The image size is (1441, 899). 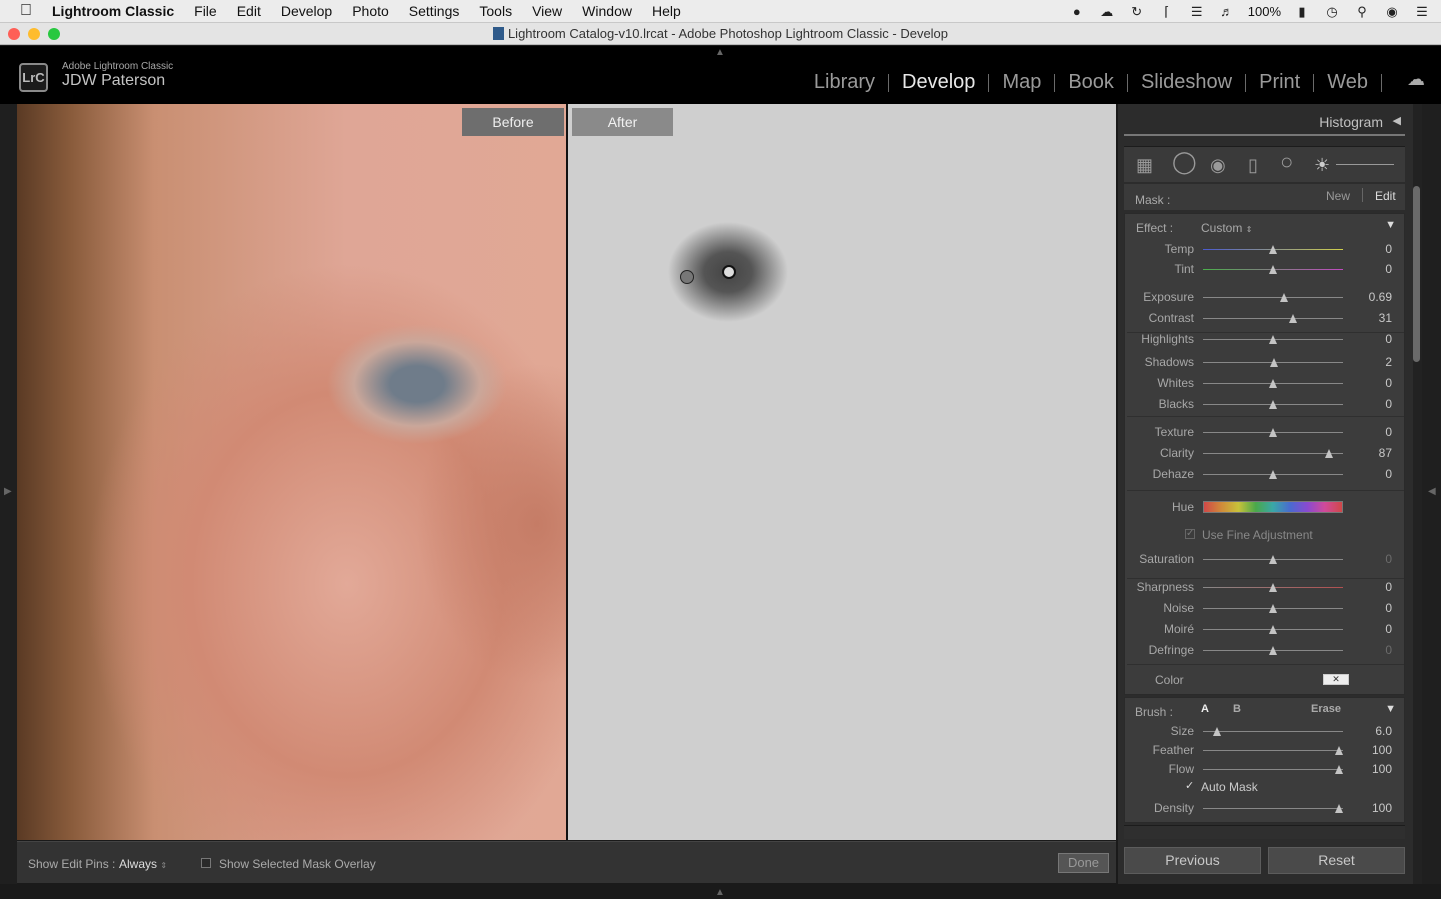 What do you see at coordinates (1336, 679) in the screenshot?
I see `color-swatch: ✕` at bounding box center [1336, 679].